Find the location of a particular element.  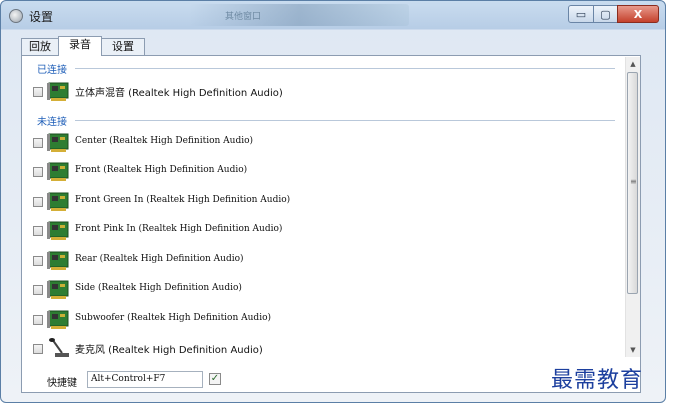

background-window-blur: 其他窗口 is located at coordinates (299, 15).